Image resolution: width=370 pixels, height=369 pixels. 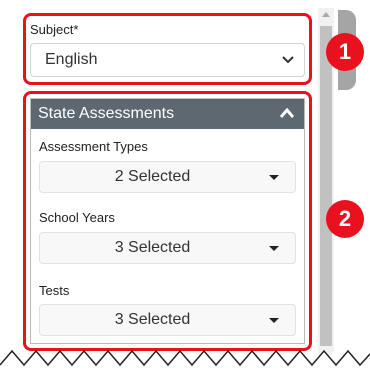 I want to click on callout-badge-2: 2, so click(x=345, y=219).